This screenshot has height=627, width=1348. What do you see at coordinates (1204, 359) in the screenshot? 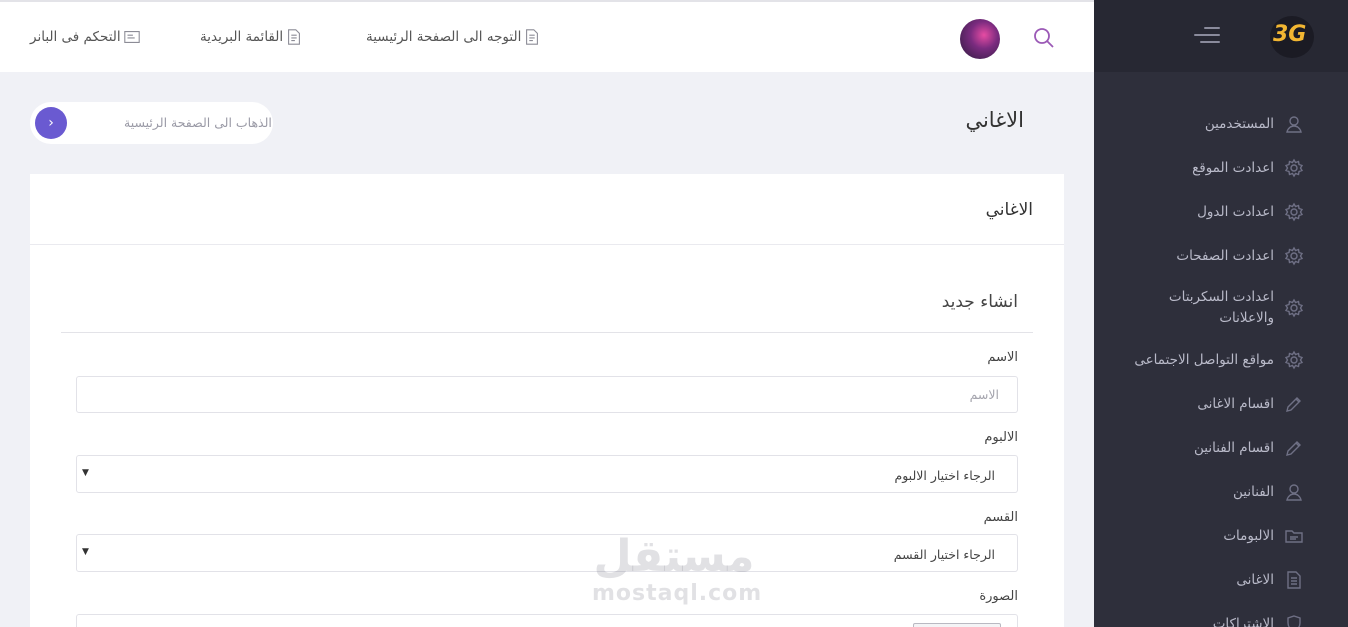
I see `sidebar-item-label: مواقع التواصل الاجتماعى` at bounding box center [1204, 359].